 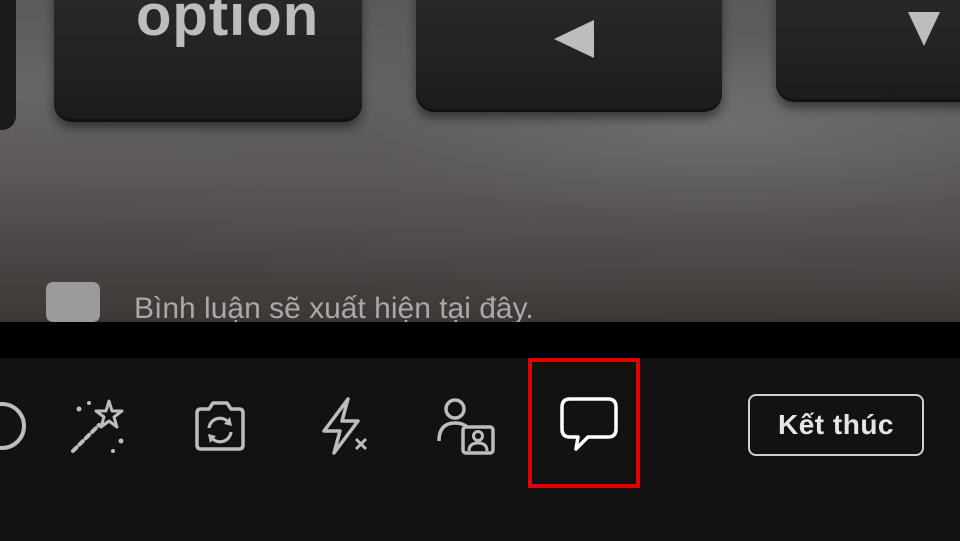 What do you see at coordinates (480, 340) in the screenshot?
I see `divider-strip` at bounding box center [480, 340].